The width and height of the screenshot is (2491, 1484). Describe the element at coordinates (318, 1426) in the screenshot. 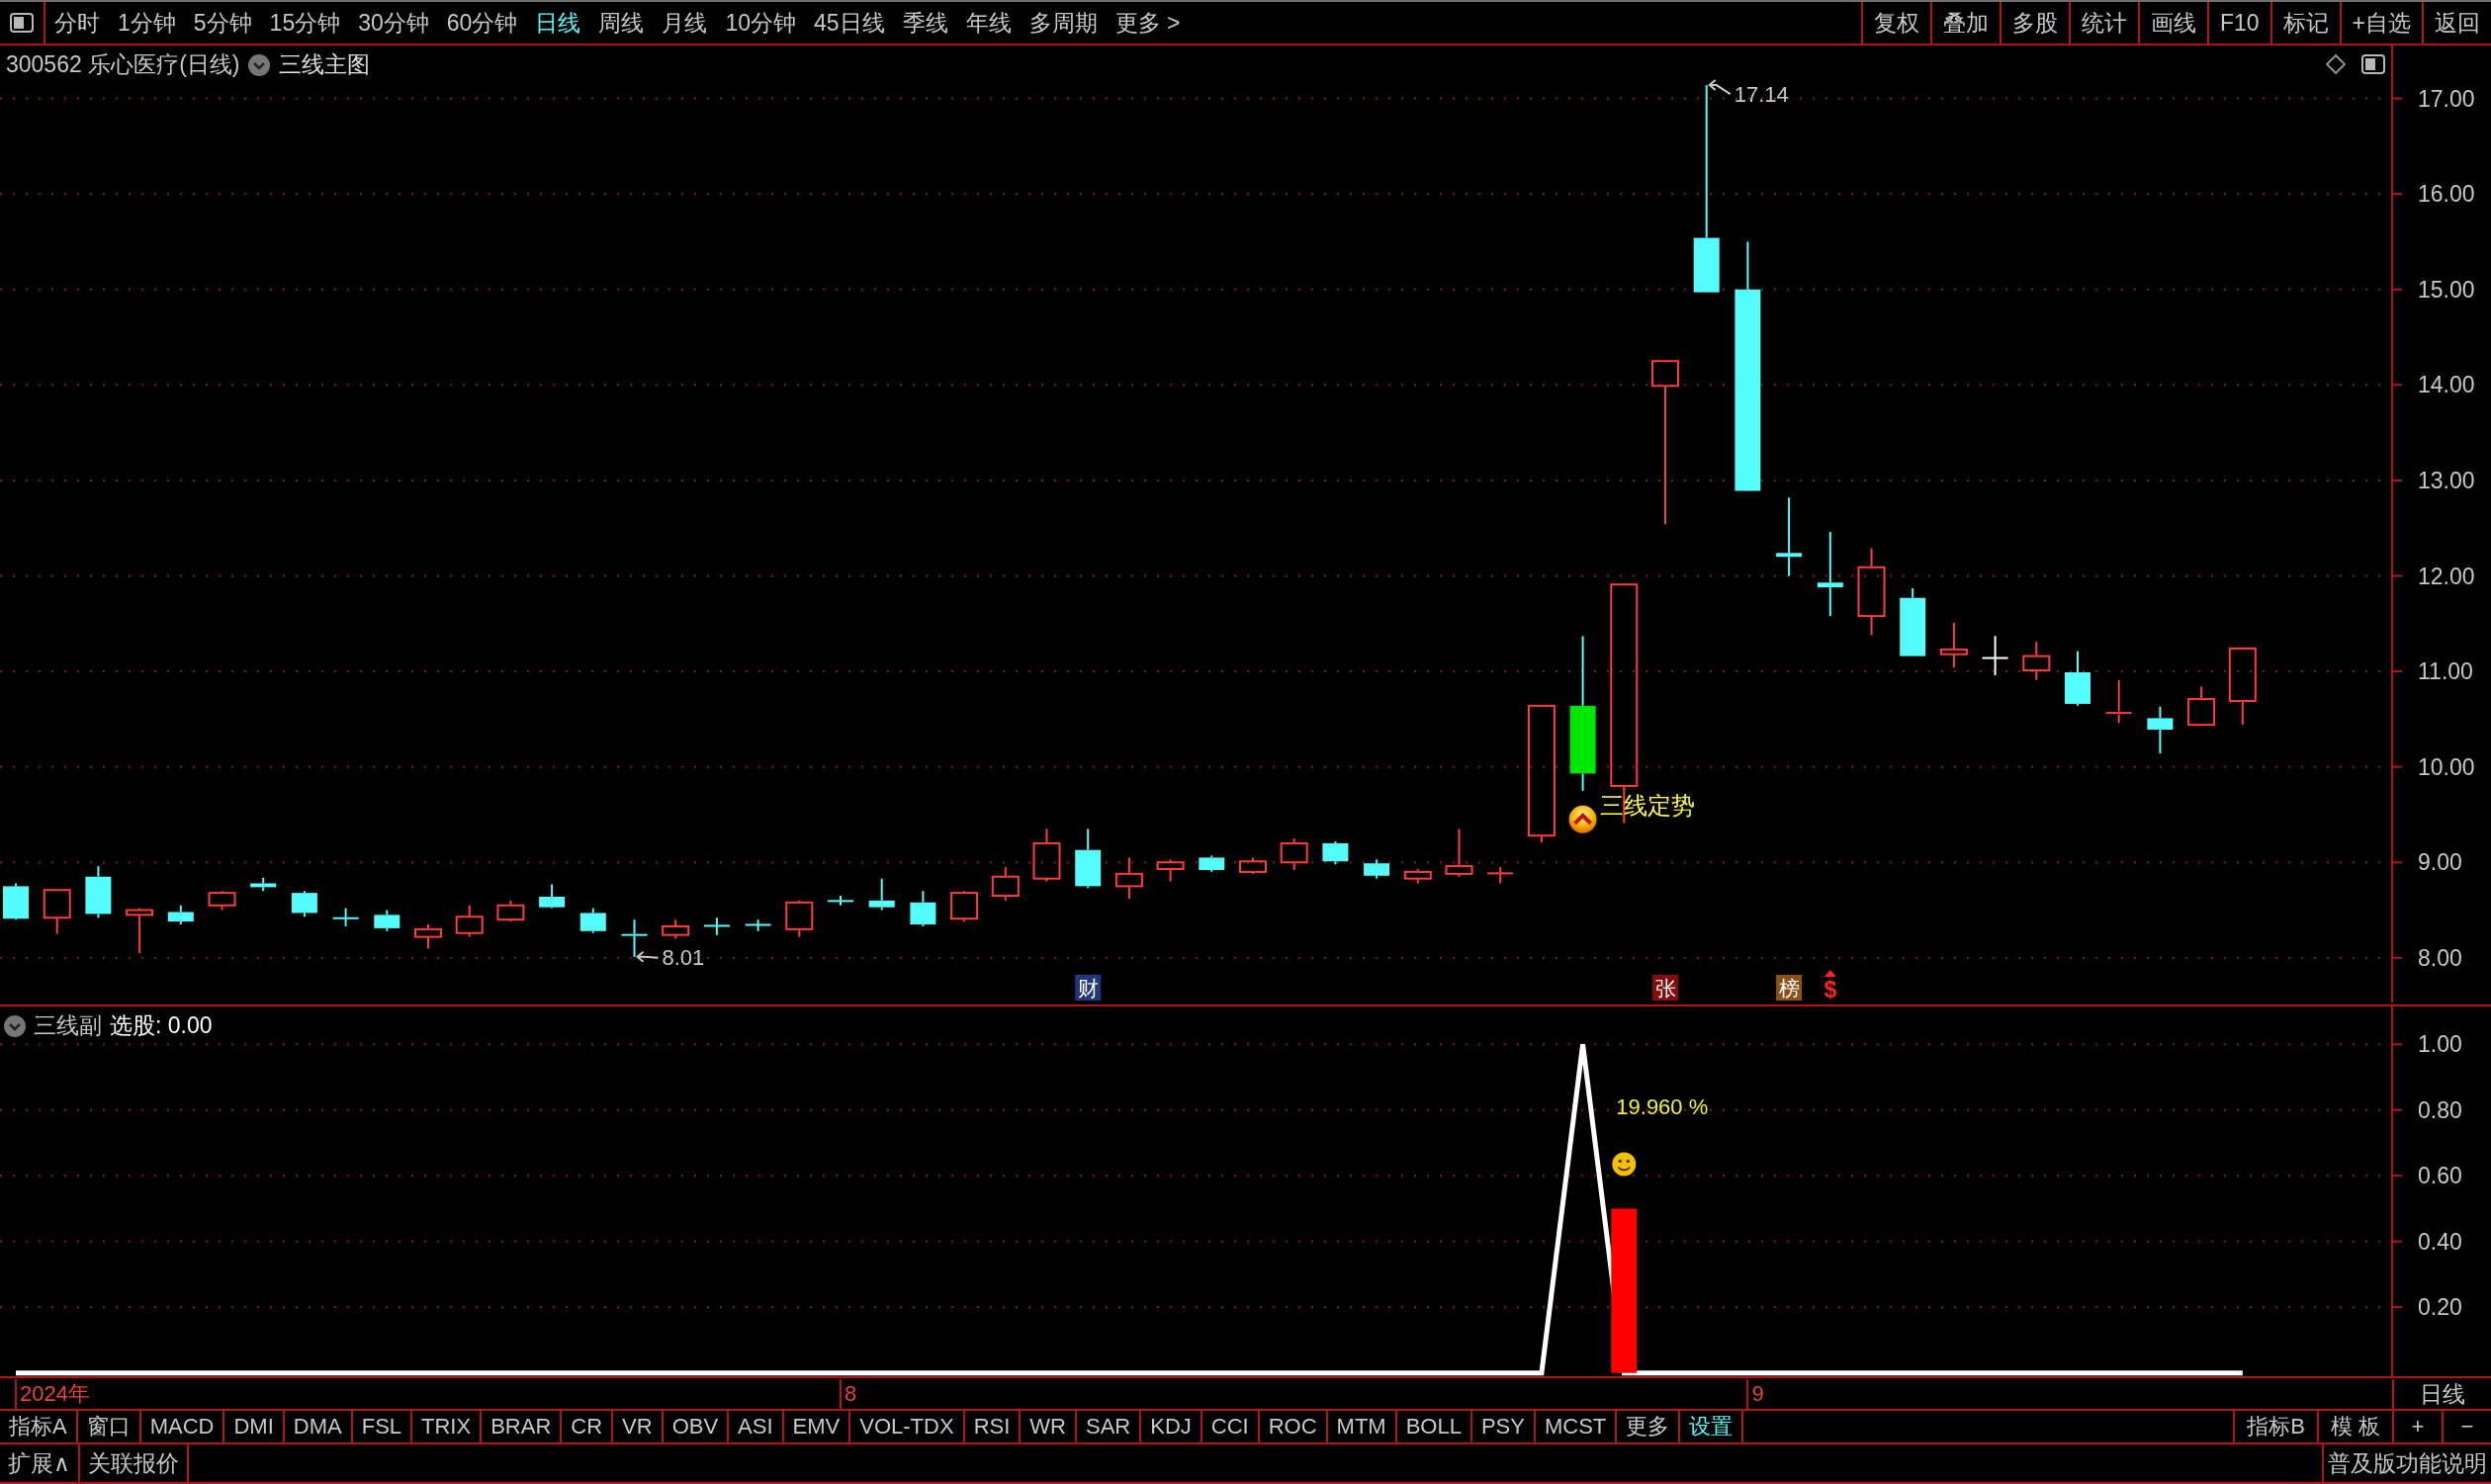

I see `indicator-tab: DMA` at that location.